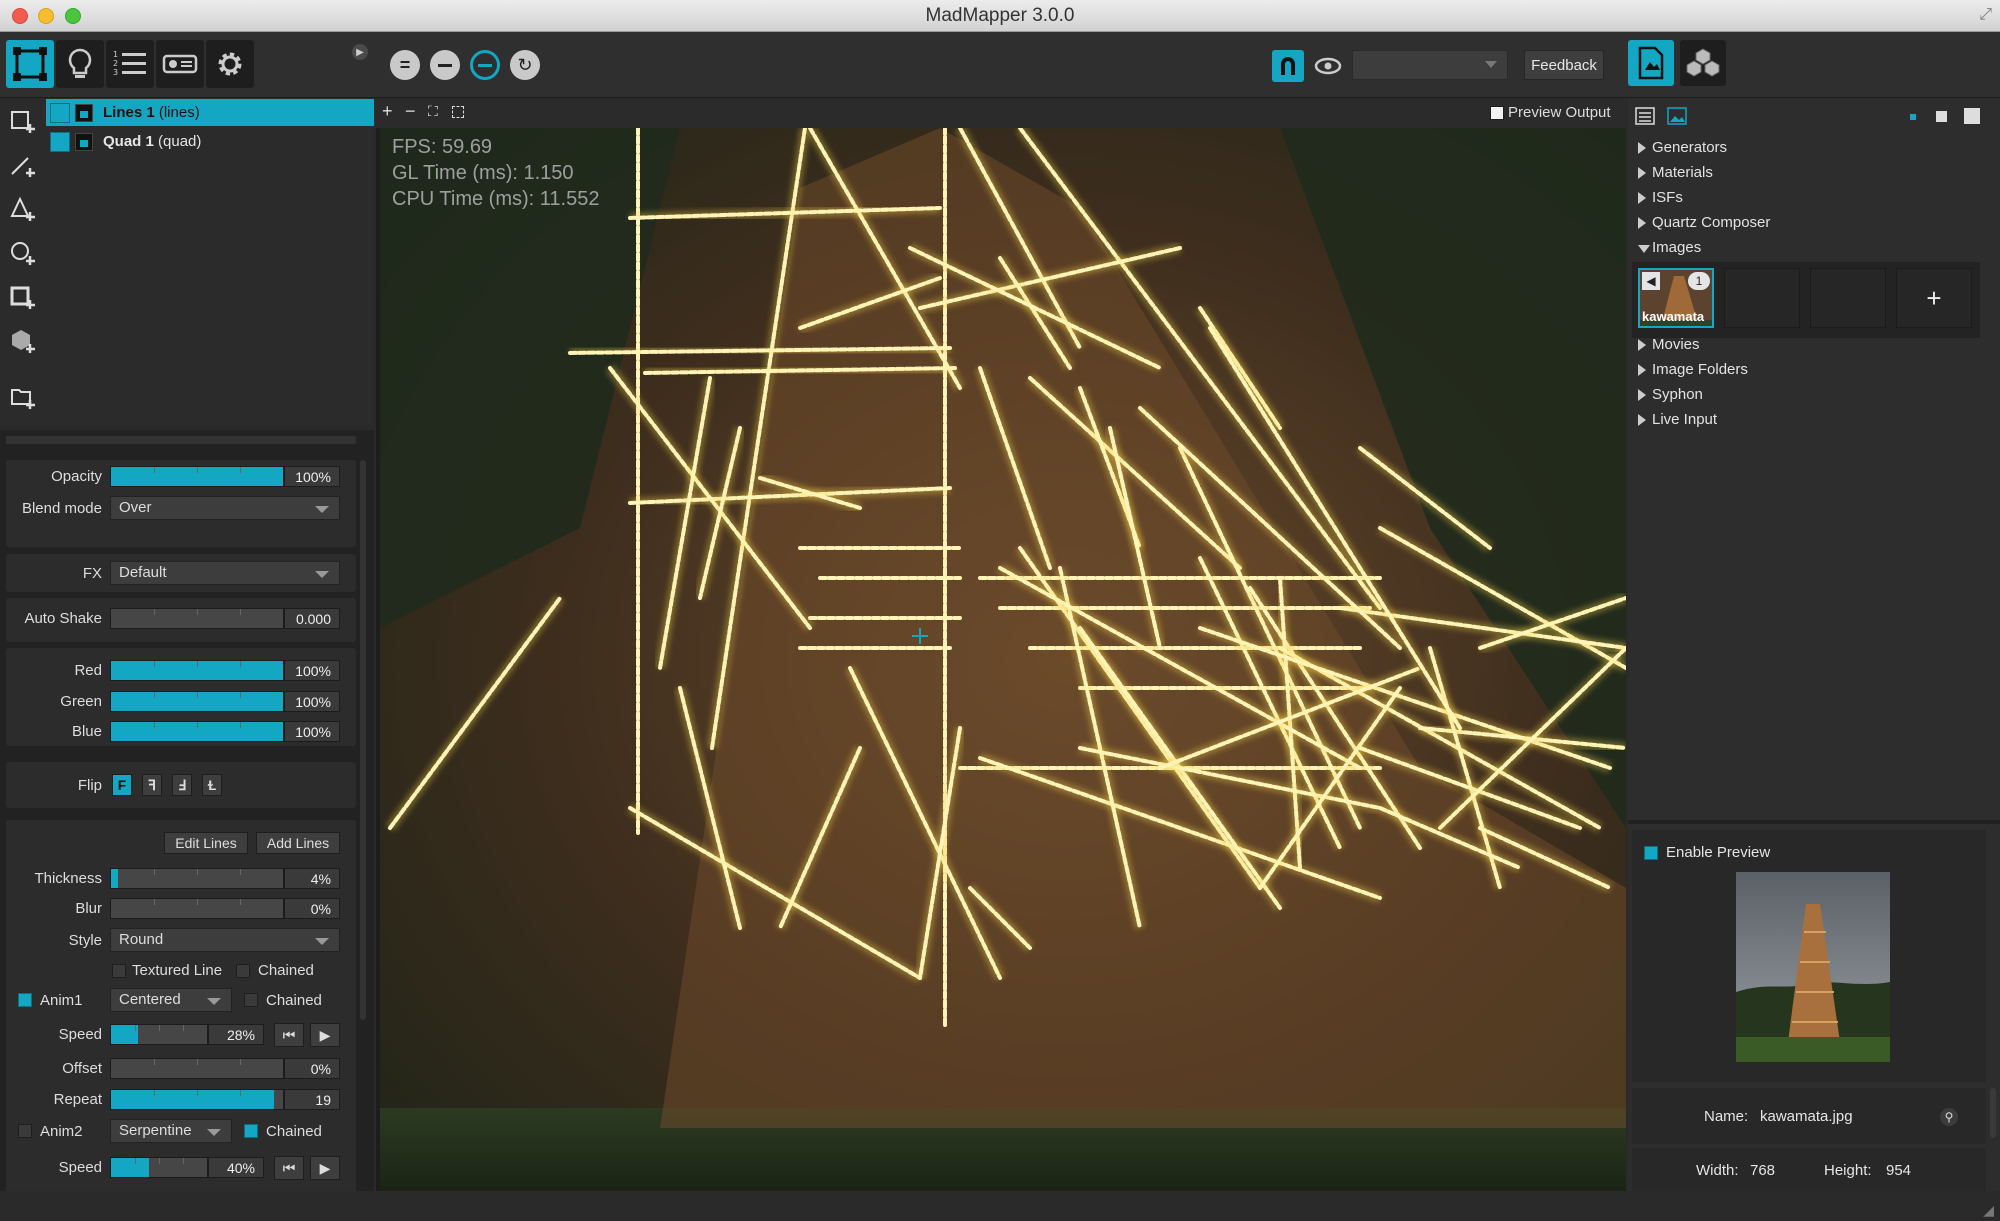 Image resolution: width=2000 pixels, height=1221 pixels. What do you see at coordinates (312, 618) in the screenshot?
I see `auto-shake-value: 0.000` at bounding box center [312, 618].